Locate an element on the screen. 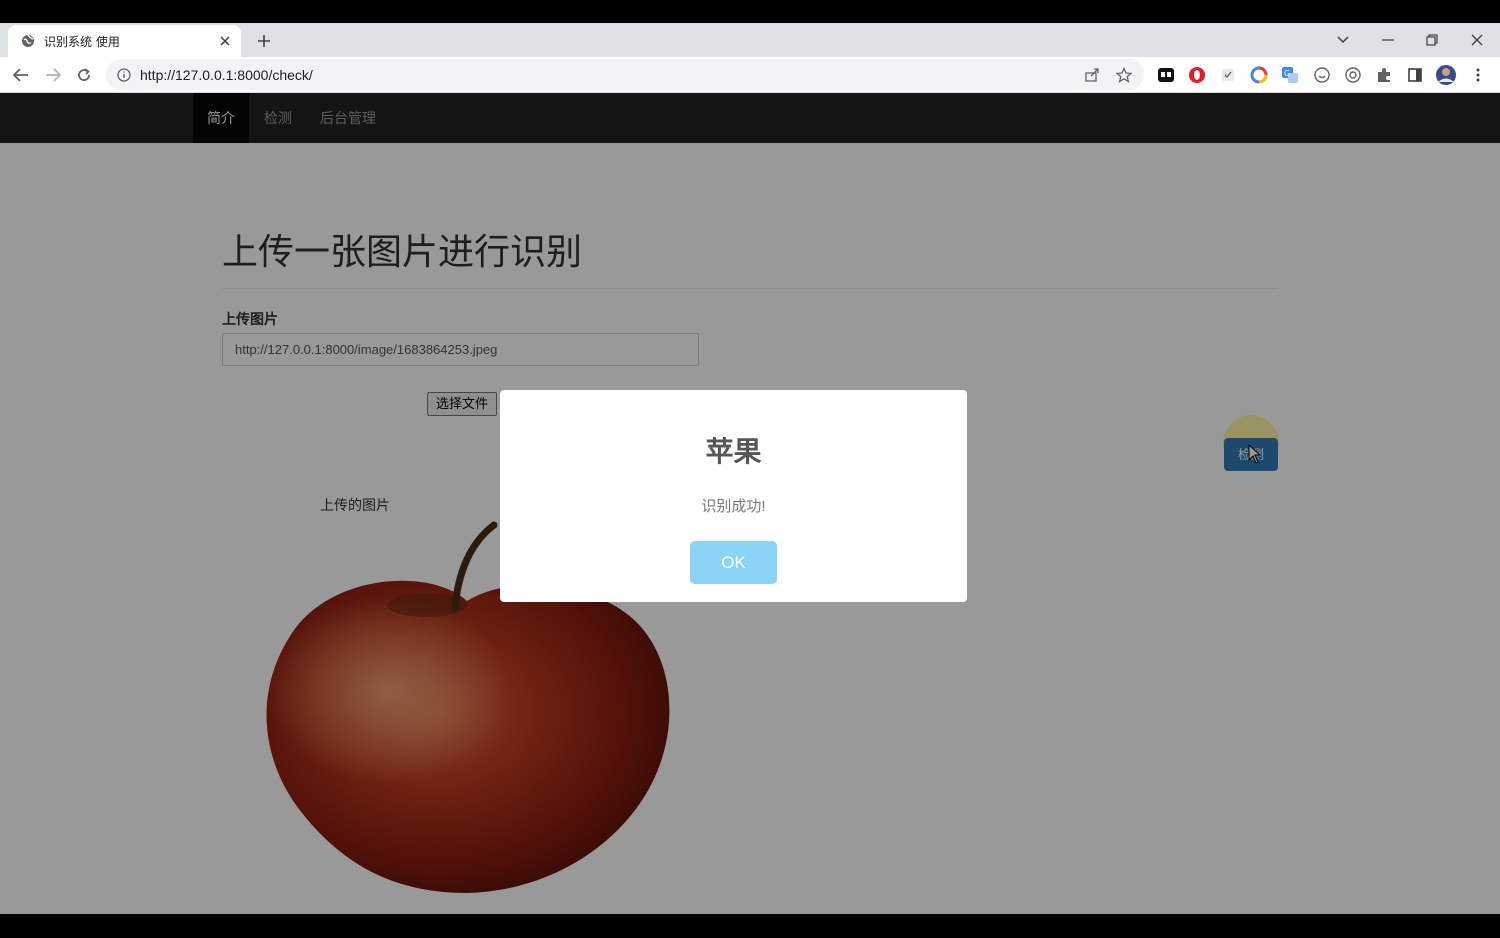 The height and width of the screenshot is (938, 1500). forward-arrow-icon is located at coordinates (53, 75).